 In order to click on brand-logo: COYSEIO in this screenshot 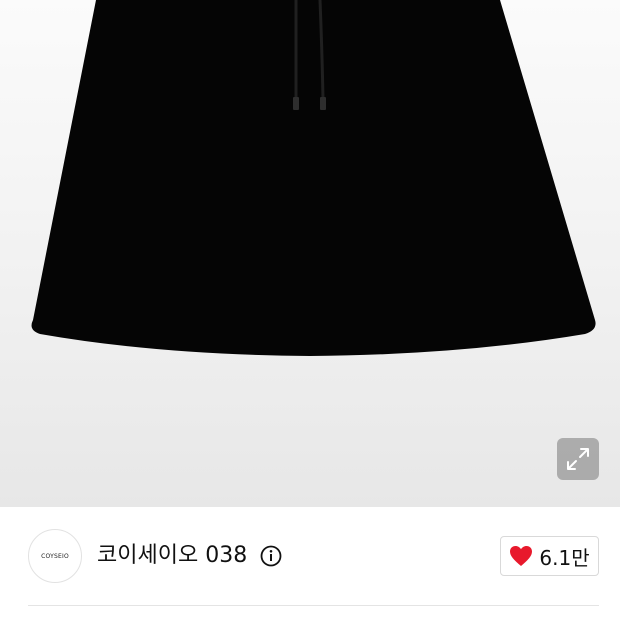, I will do `click(55, 556)`.